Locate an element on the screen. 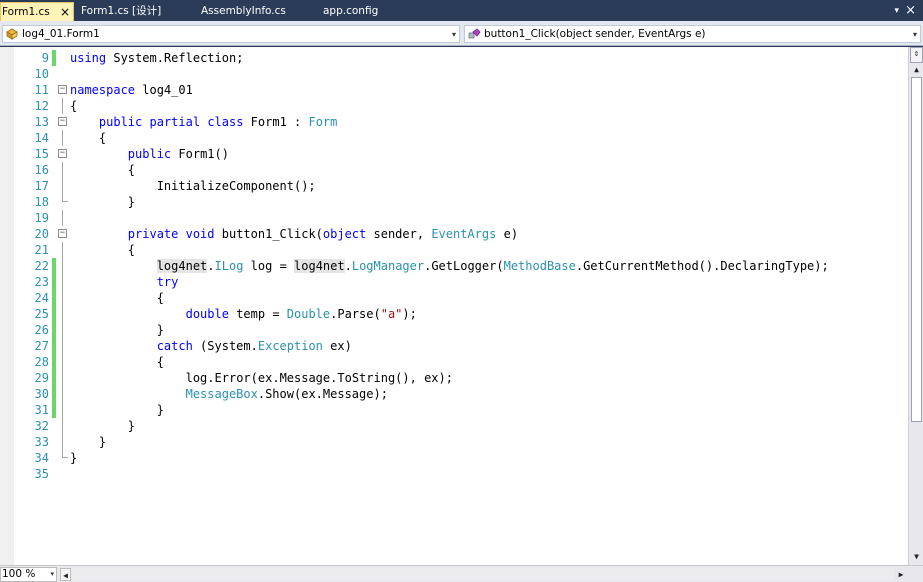 The width and height of the screenshot is (923, 582). code-line: 23 try is located at coordinates (454, 282).